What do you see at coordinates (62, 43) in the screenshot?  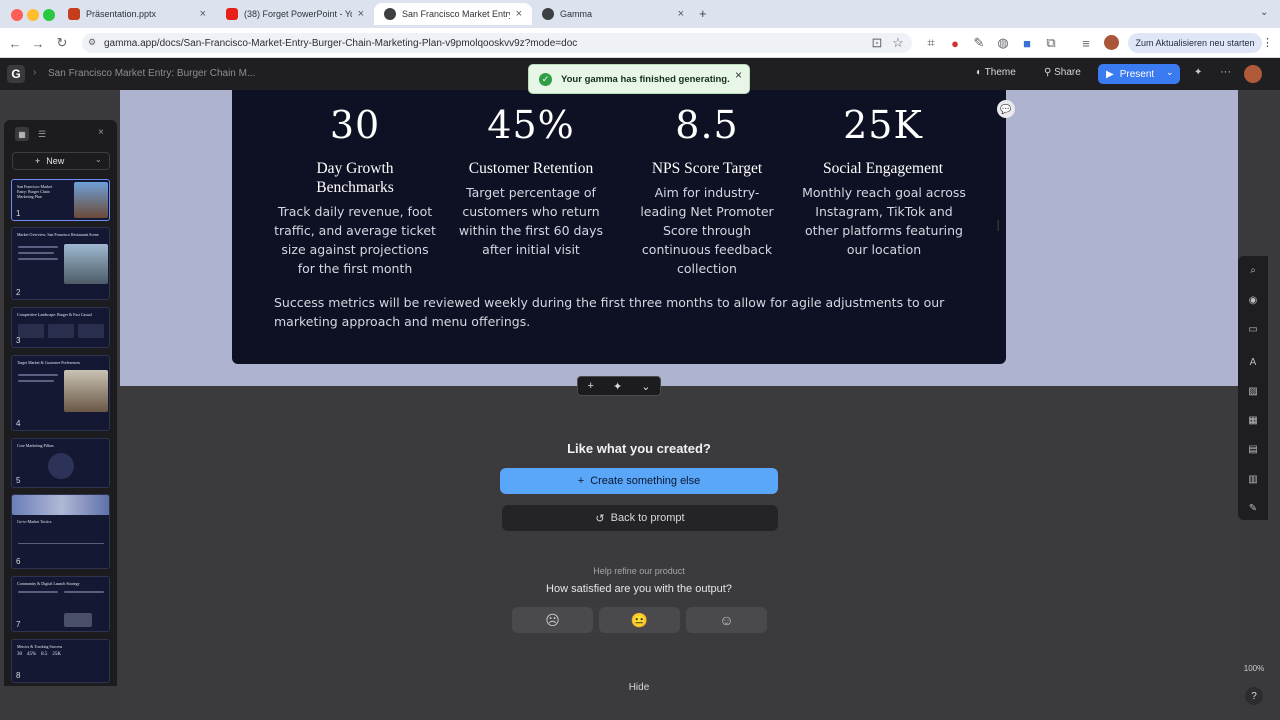 I see `reload-icon: ↻` at bounding box center [62, 43].